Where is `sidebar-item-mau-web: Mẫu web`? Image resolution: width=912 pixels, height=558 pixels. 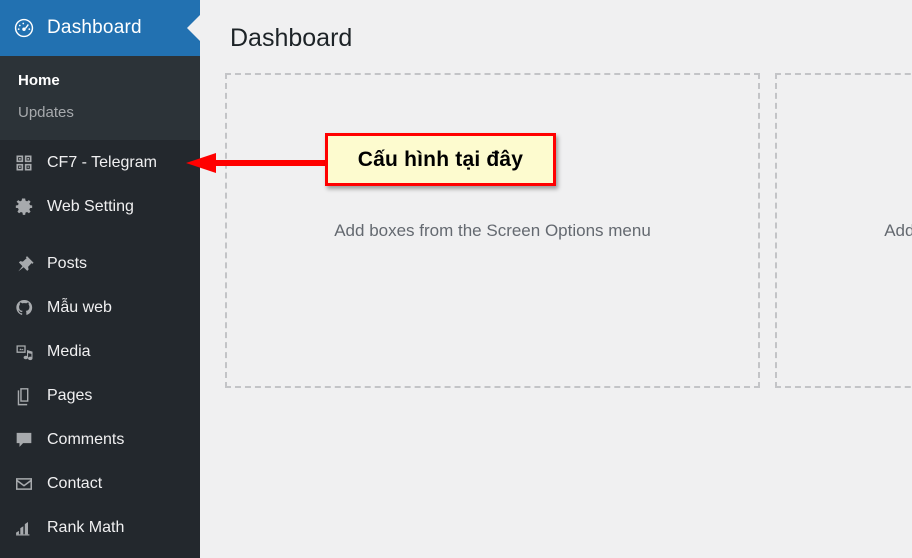 sidebar-item-mau-web: Mẫu web is located at coordinates (100, 308).